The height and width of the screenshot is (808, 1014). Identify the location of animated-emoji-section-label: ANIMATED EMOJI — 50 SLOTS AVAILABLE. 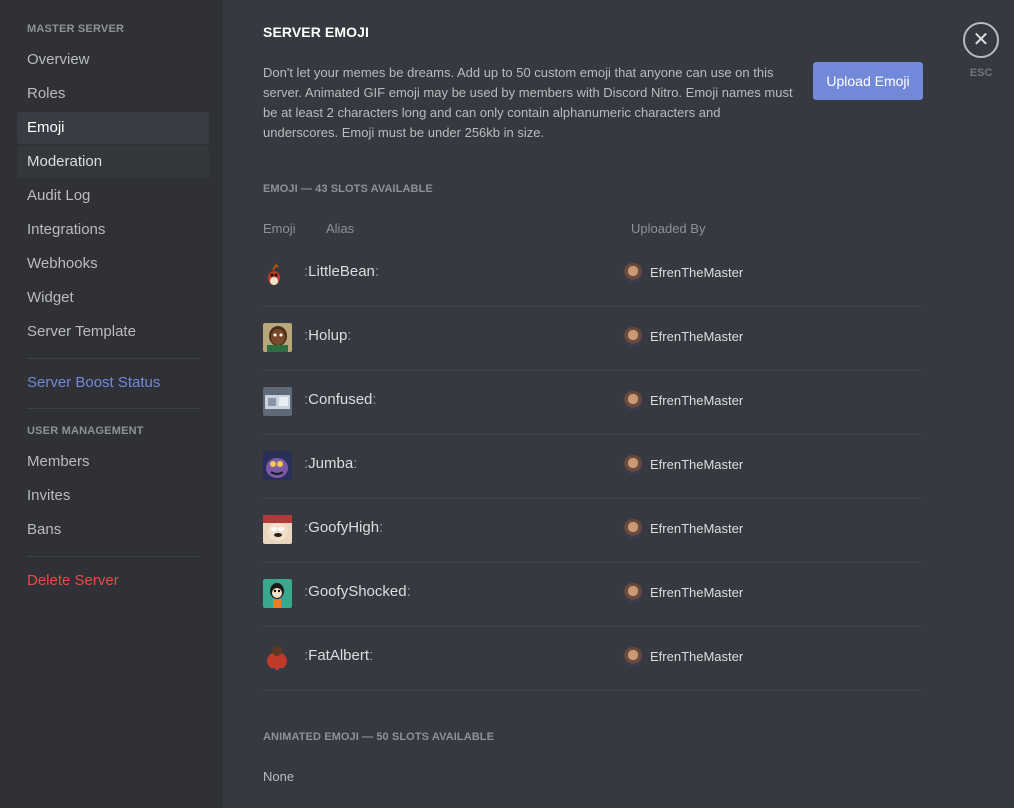
(379, 737).